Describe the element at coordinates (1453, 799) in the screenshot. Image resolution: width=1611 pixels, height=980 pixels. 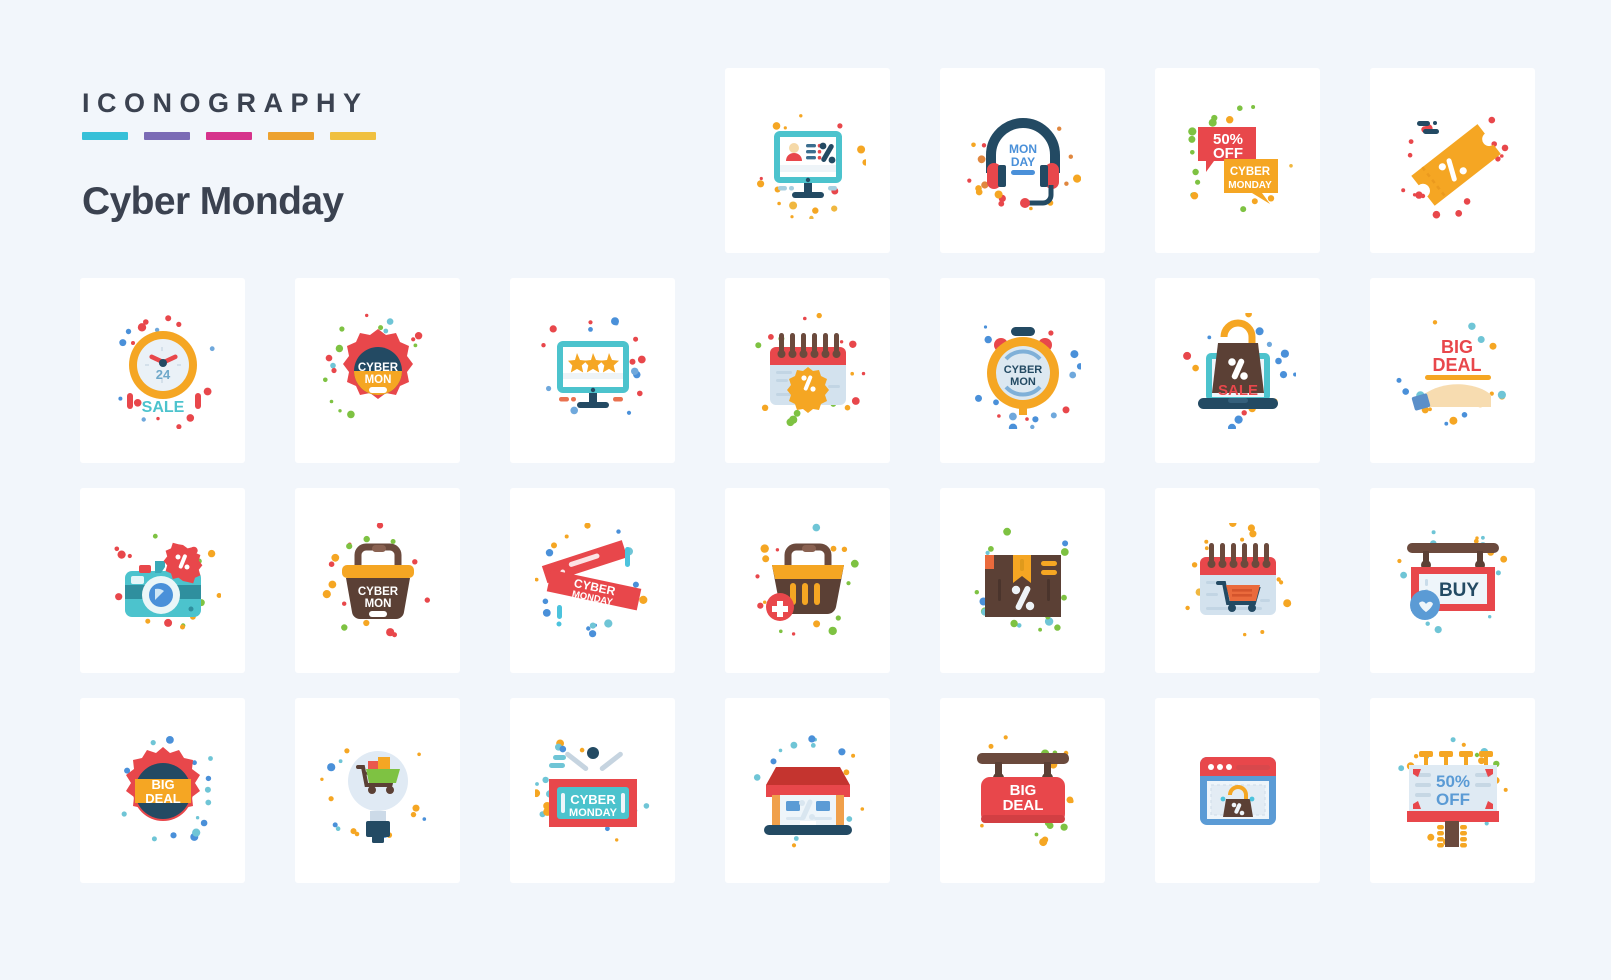
I see `svg-text: OFF` at that location.